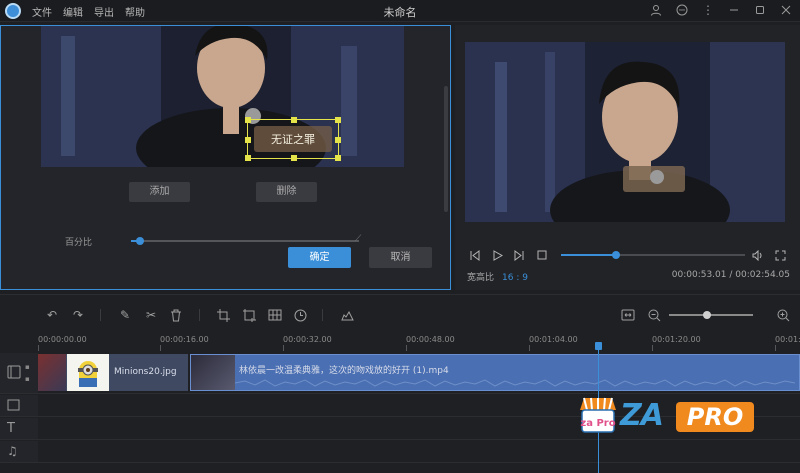 Image resolution: width=800 pixels, height=473 pixels. I want to click on overlay-track-icon, so click(13, 406).